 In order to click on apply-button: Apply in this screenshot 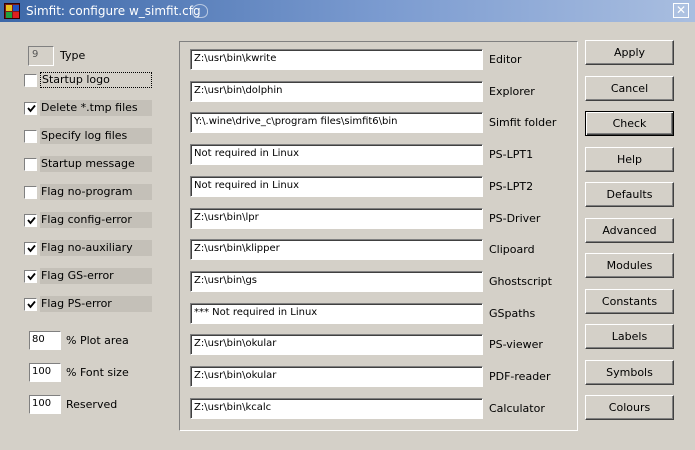, I will do `click(629, 52)`.